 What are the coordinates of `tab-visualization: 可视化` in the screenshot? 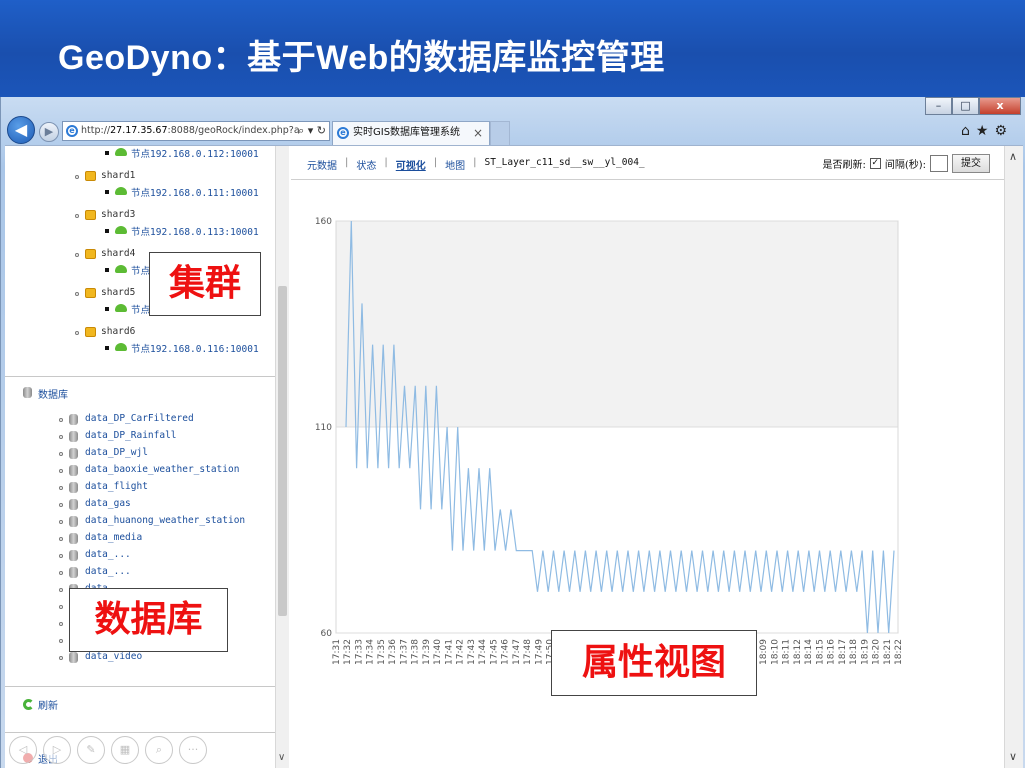 It's located at (411, 164).